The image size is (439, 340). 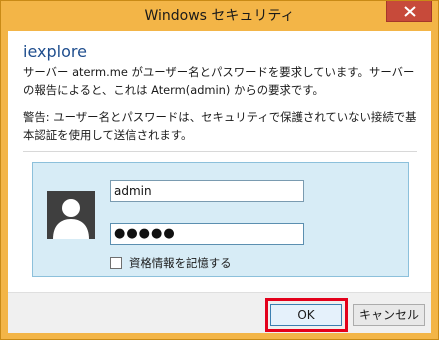 I want to click on title-bar: Windows セキュリティ, so click(x=219, y=16).